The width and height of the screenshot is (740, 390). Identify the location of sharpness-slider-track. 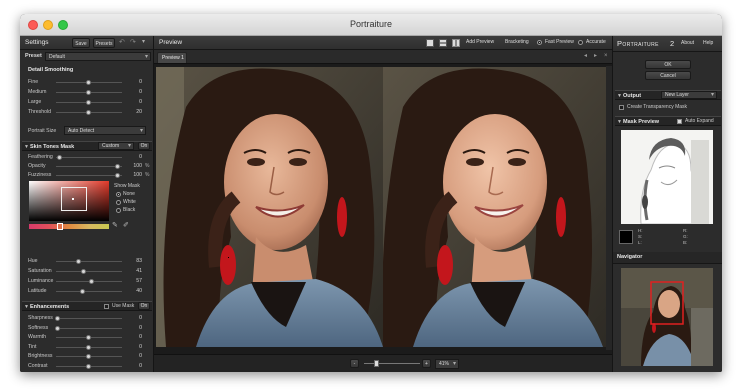
(89, 318).